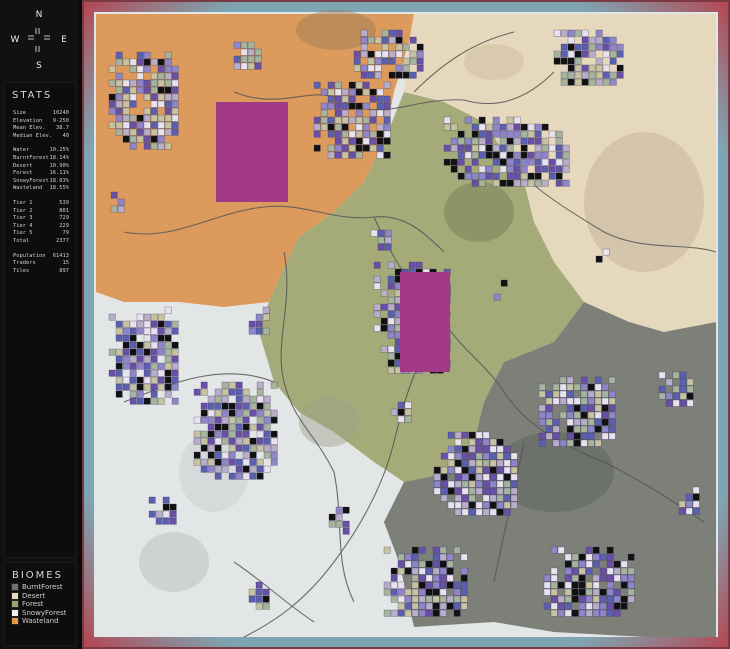  What do you see at coordinates (425, 322) in the screenshot?
I see `city-magenta-central` at bounding box center [425, 322].